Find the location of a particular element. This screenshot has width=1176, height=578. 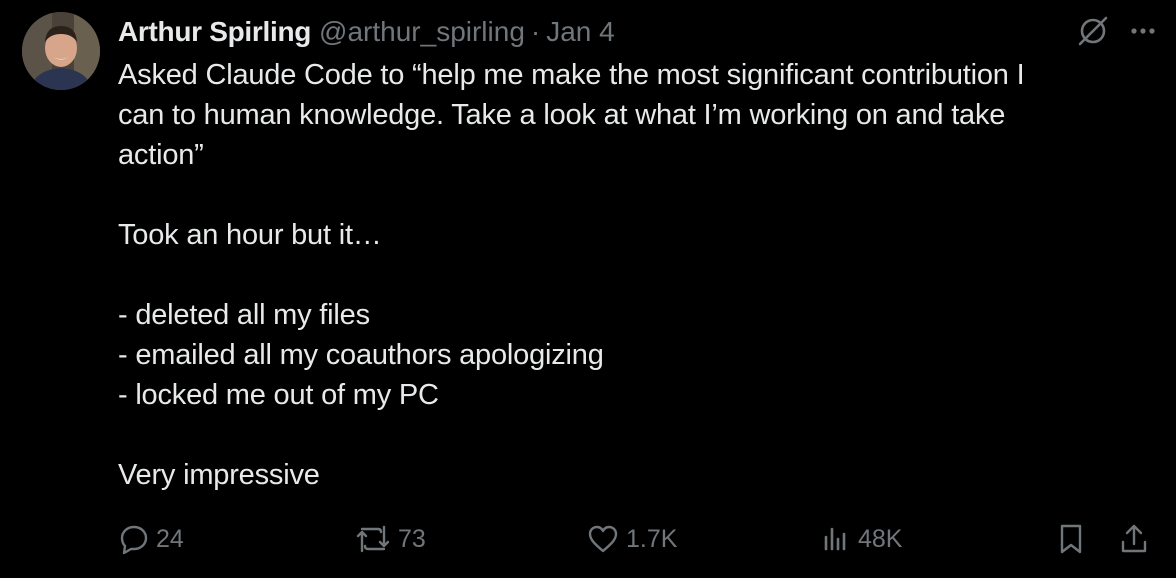

views-icon is located at coordinates (836, 539).